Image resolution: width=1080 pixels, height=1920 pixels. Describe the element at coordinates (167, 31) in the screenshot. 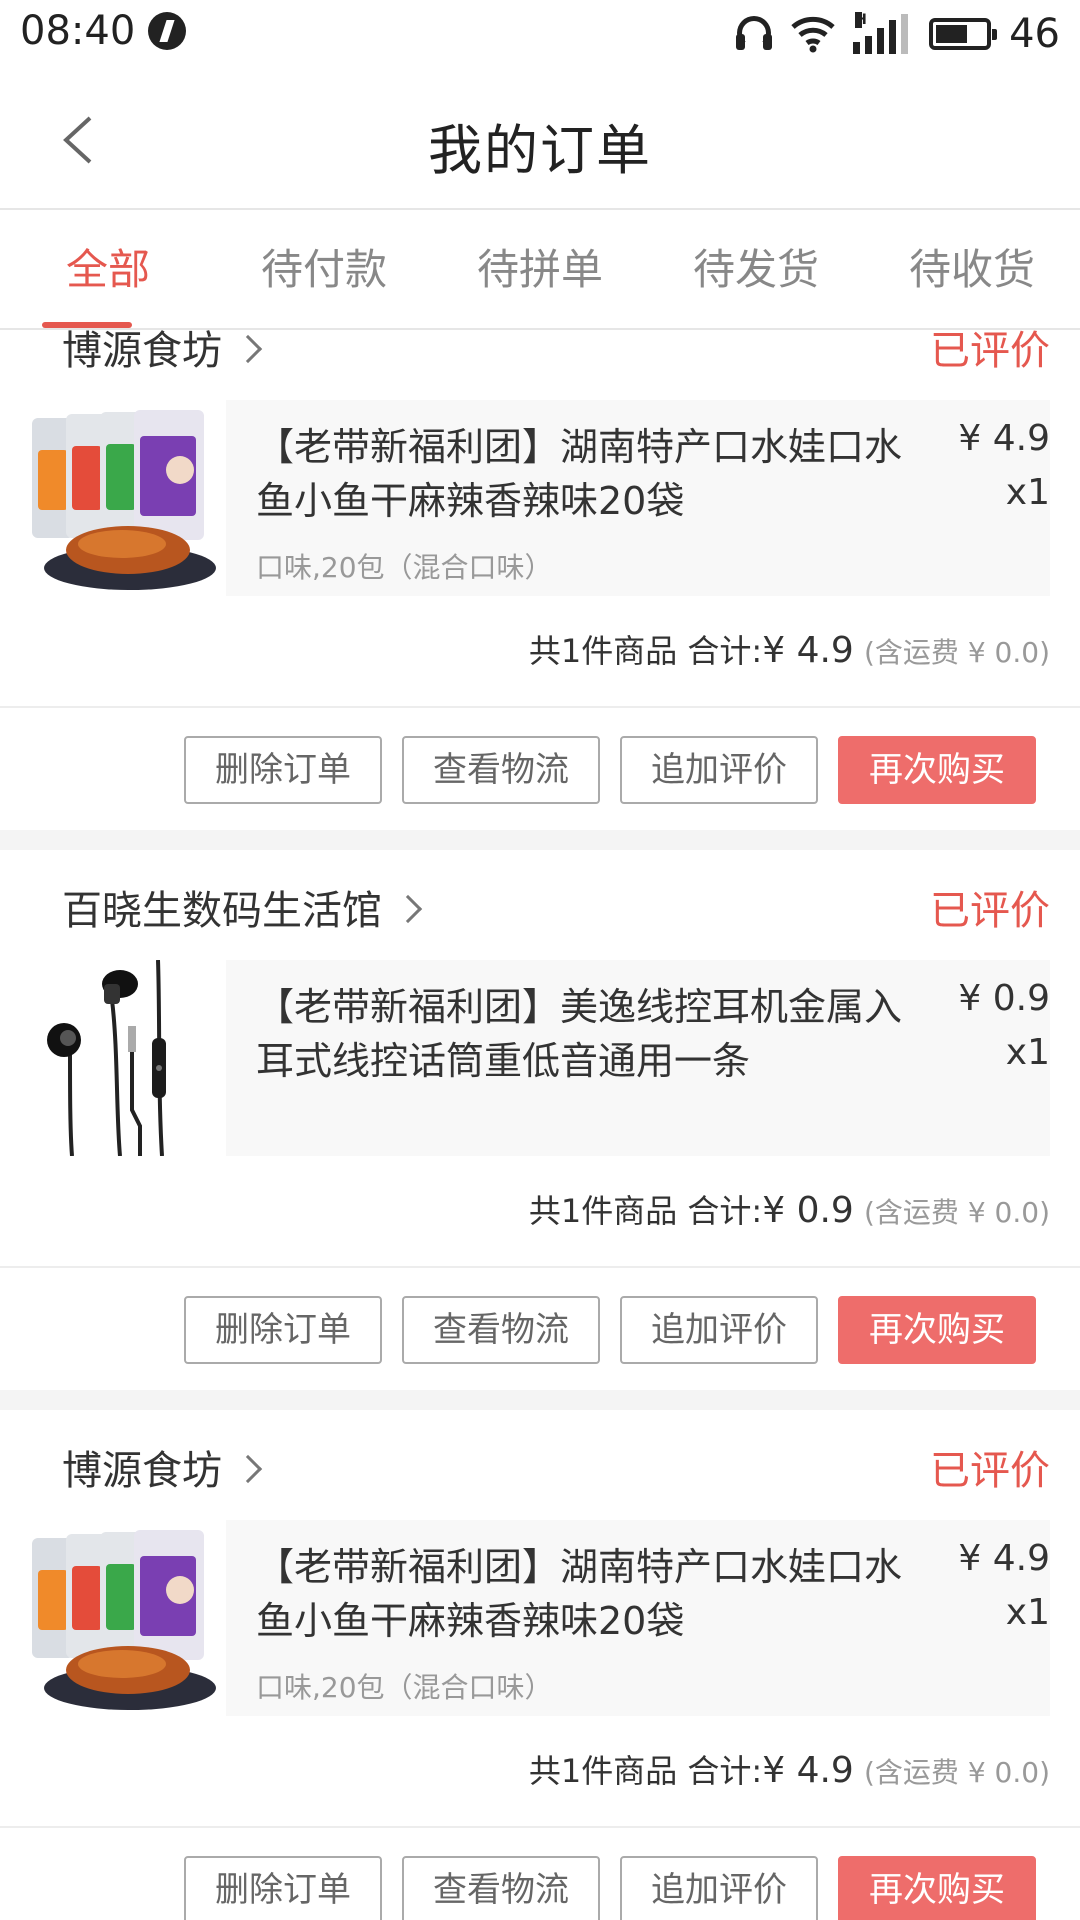

I see `notification-icon` at that location.